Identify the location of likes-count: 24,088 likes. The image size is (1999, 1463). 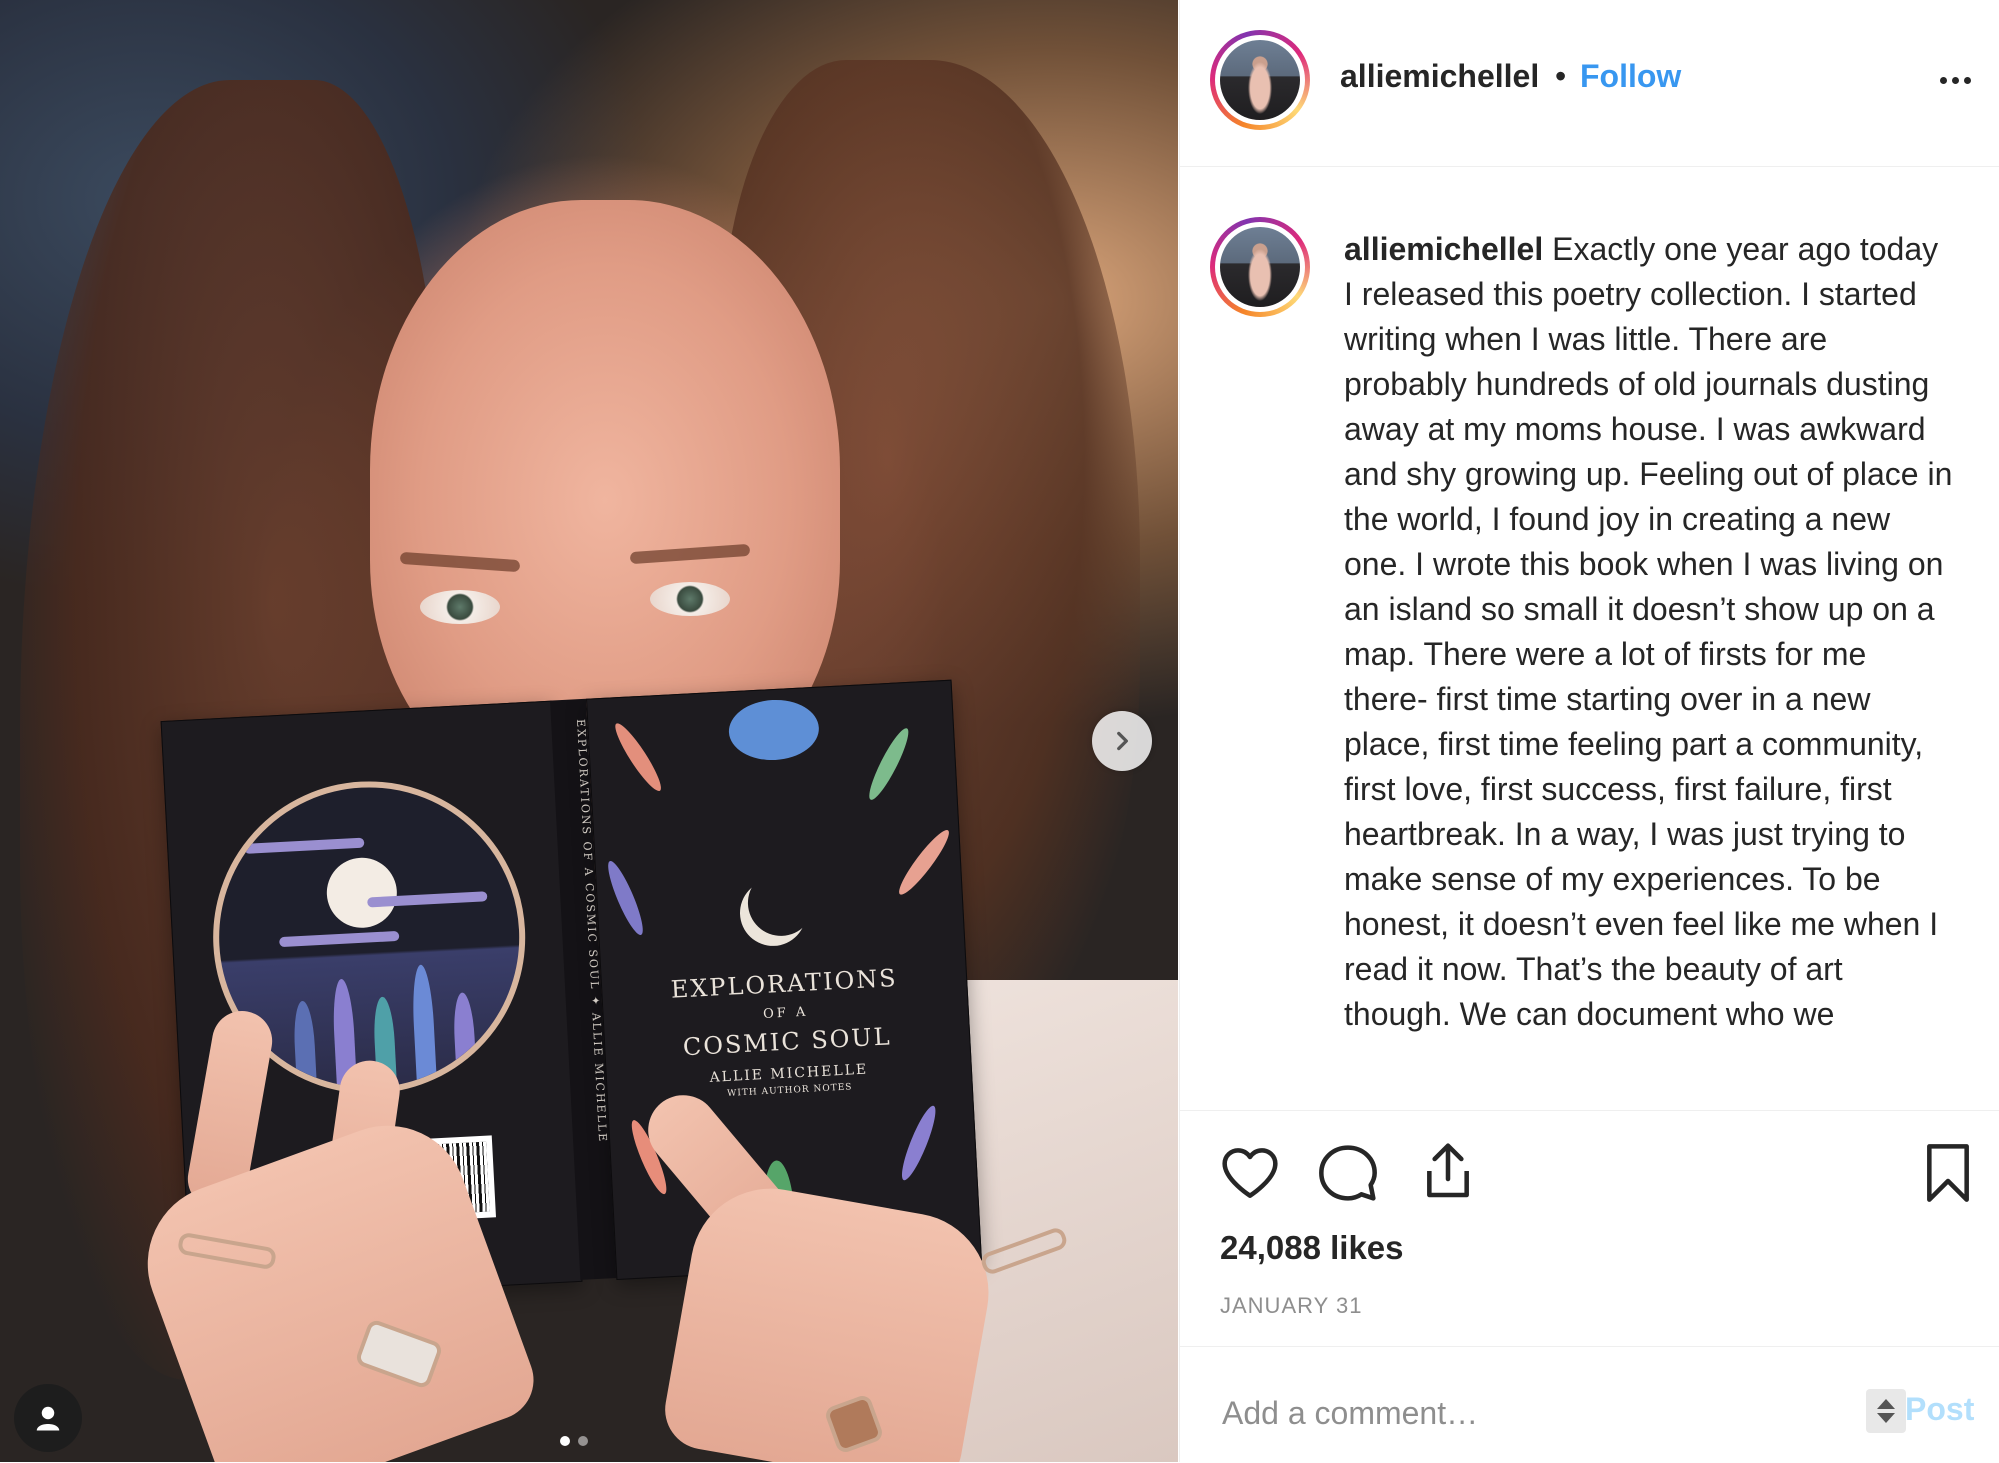
(1312, 1248).